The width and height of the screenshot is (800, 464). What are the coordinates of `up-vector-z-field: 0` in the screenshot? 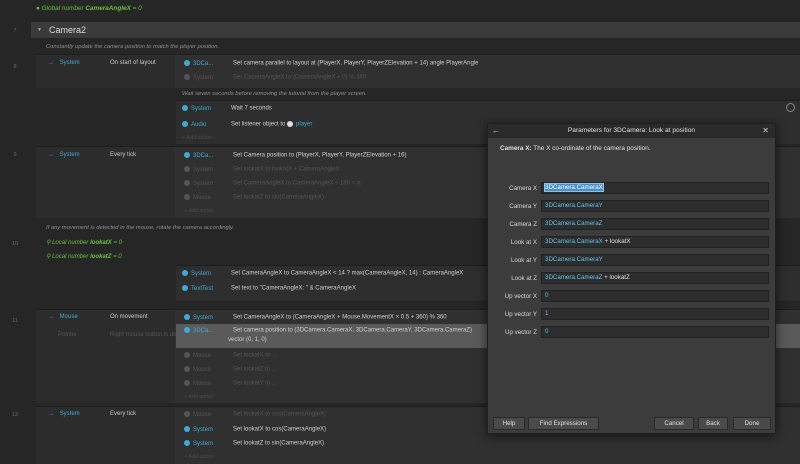 It's located at (655, 332).